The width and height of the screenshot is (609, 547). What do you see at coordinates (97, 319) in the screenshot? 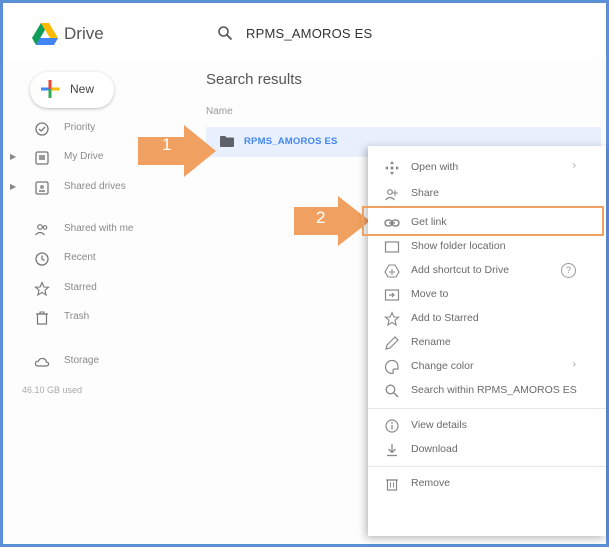
I see `sidebar-item-trash: Trash` at bounding box center [97, 319].